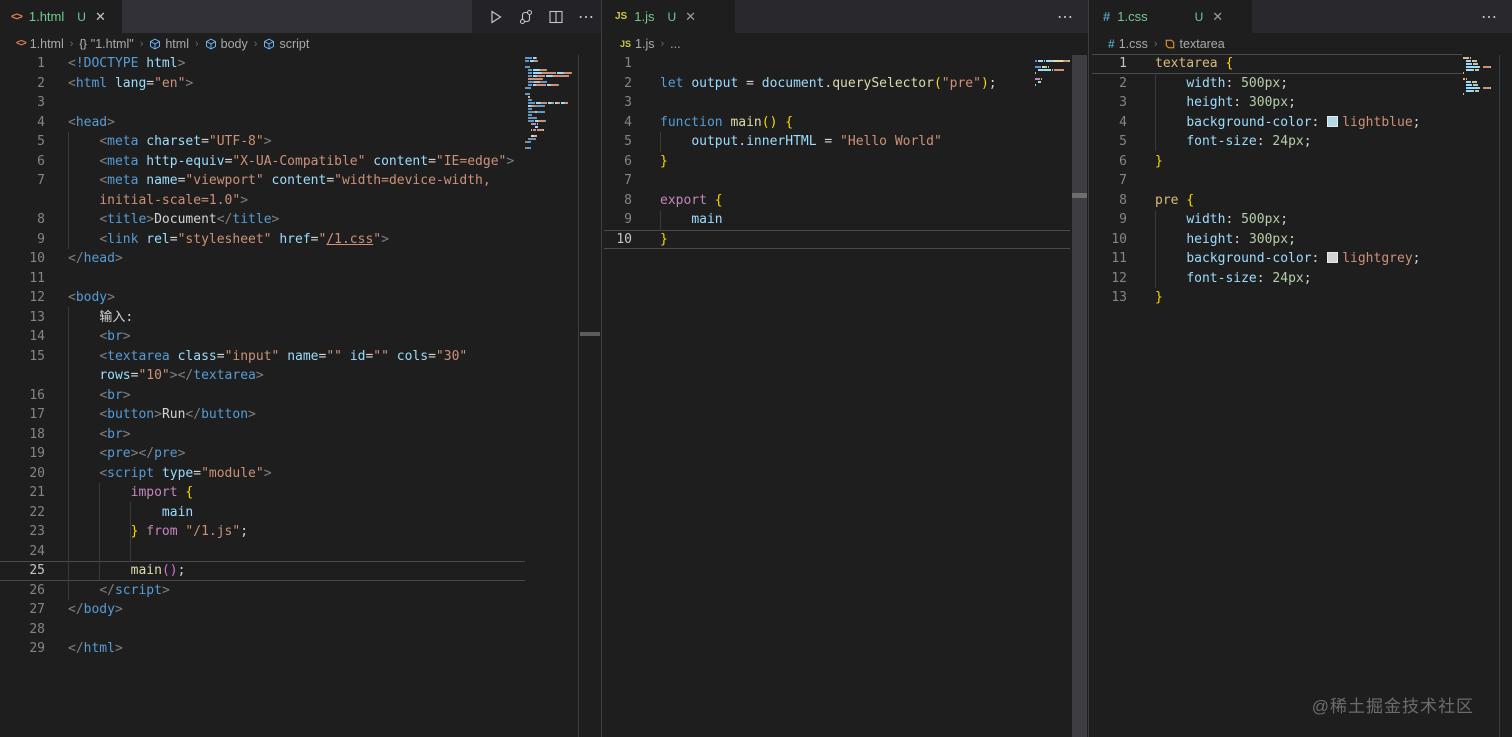  Describe the element at coordinates (40, 44) in the screenshot. I see `breadcrumb-item: <> 1.html` at that location.